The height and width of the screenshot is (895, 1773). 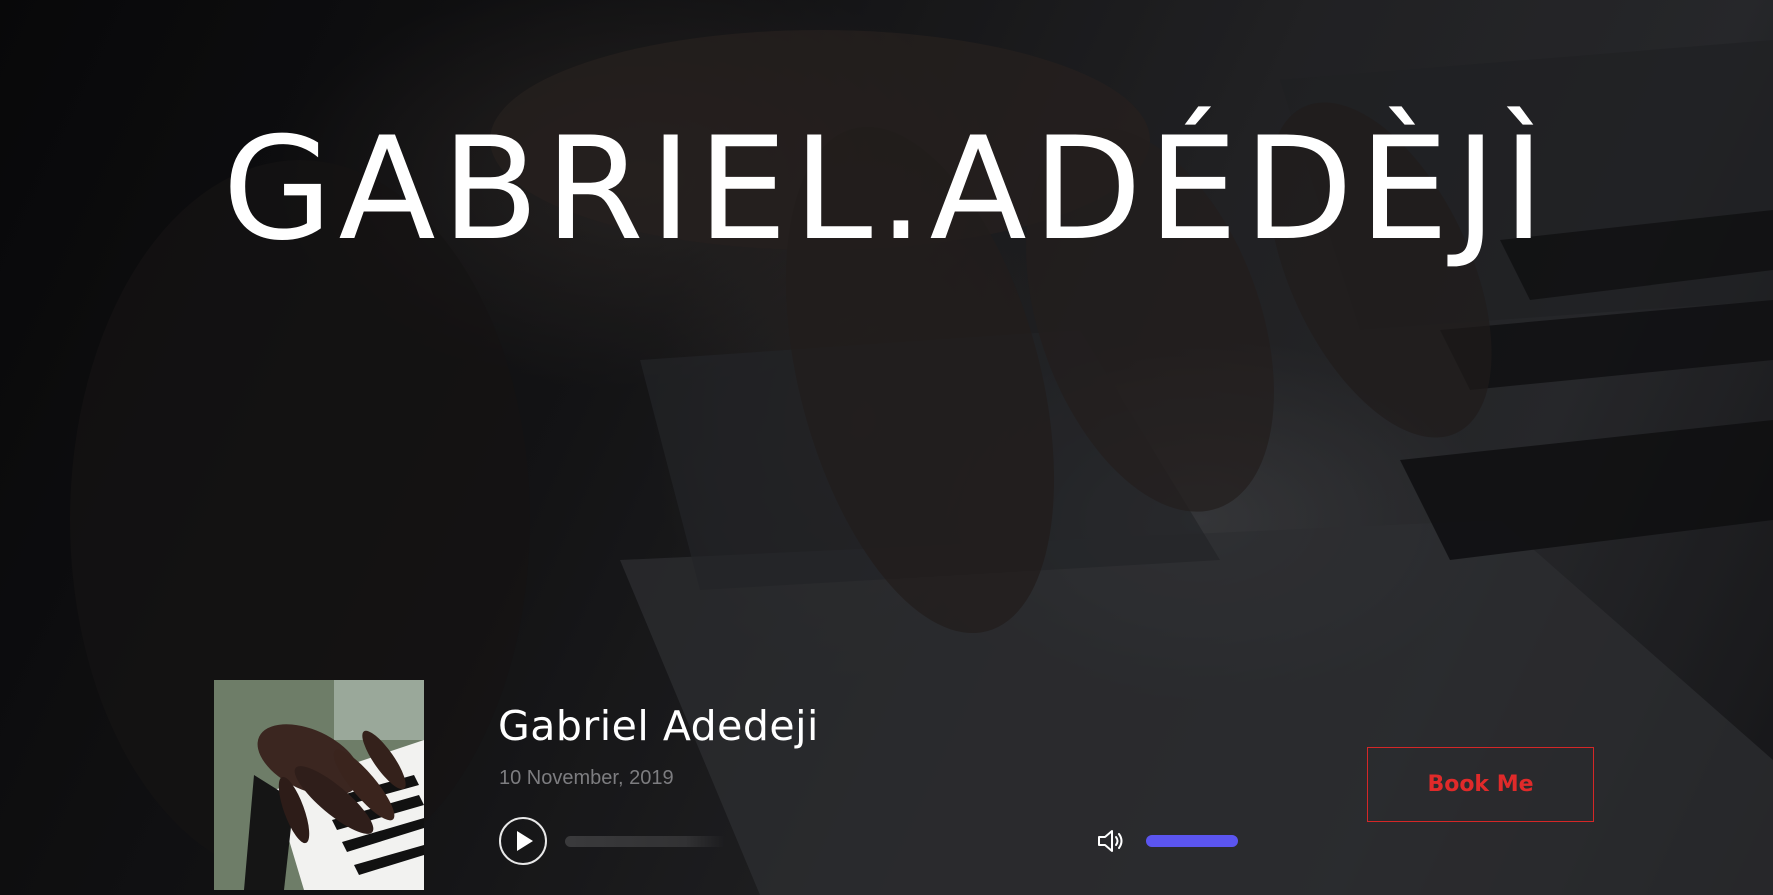 What do you see at coordinates (1480, 784) in the screenshot?
I see `book-me-button: Book Me` at bounding box center [1480, 784].